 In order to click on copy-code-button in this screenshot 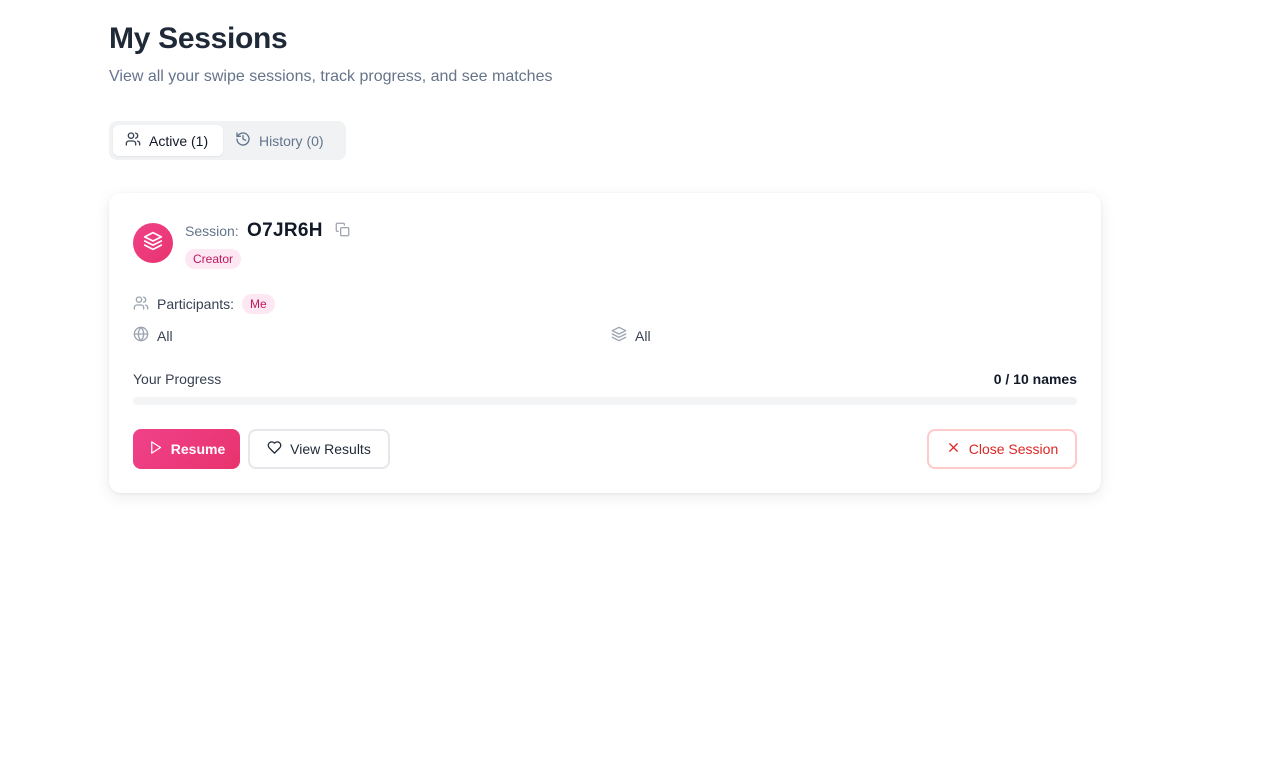, I will do `click(342, 232)`.